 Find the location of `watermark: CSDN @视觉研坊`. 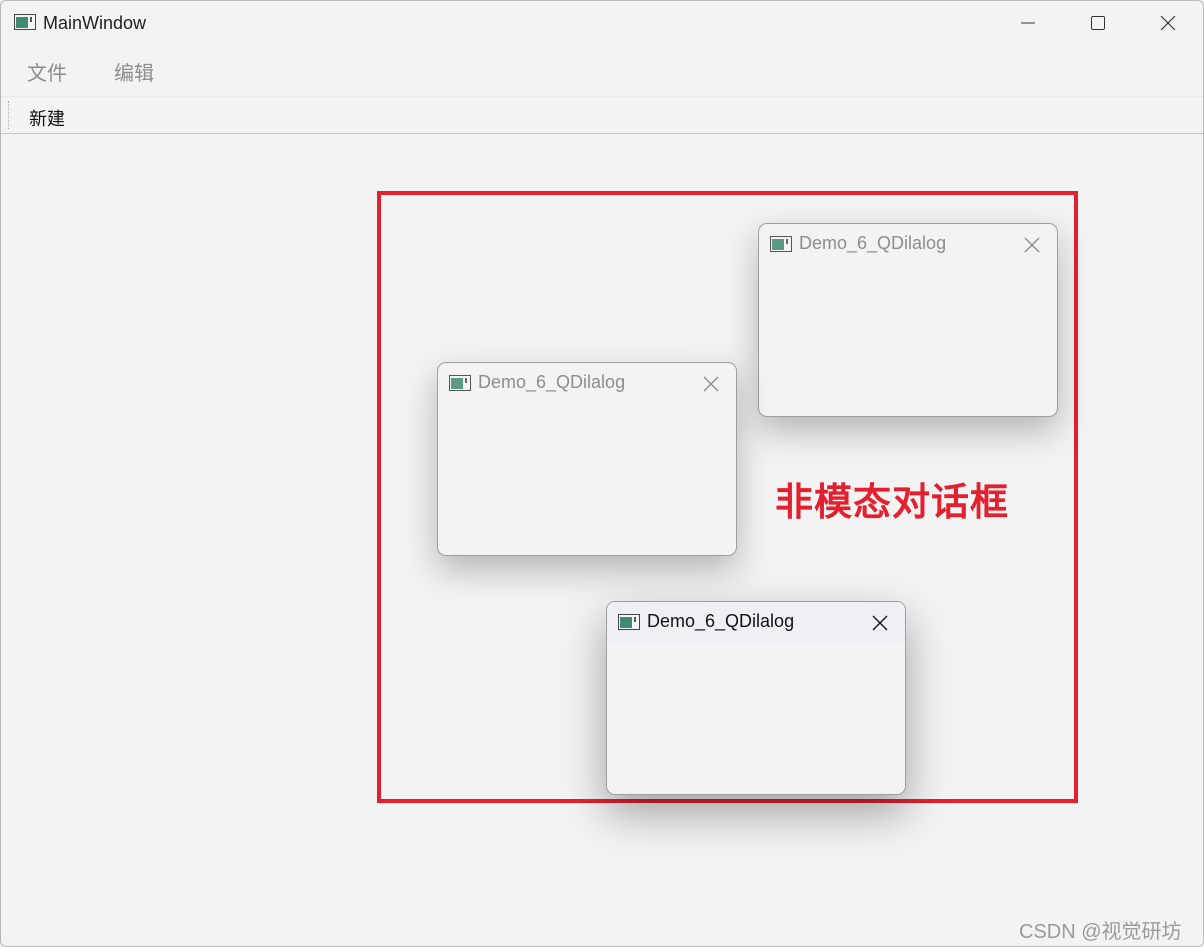

watermark: CSDN @视觉研坊 is located at coordinates (1100, 932).